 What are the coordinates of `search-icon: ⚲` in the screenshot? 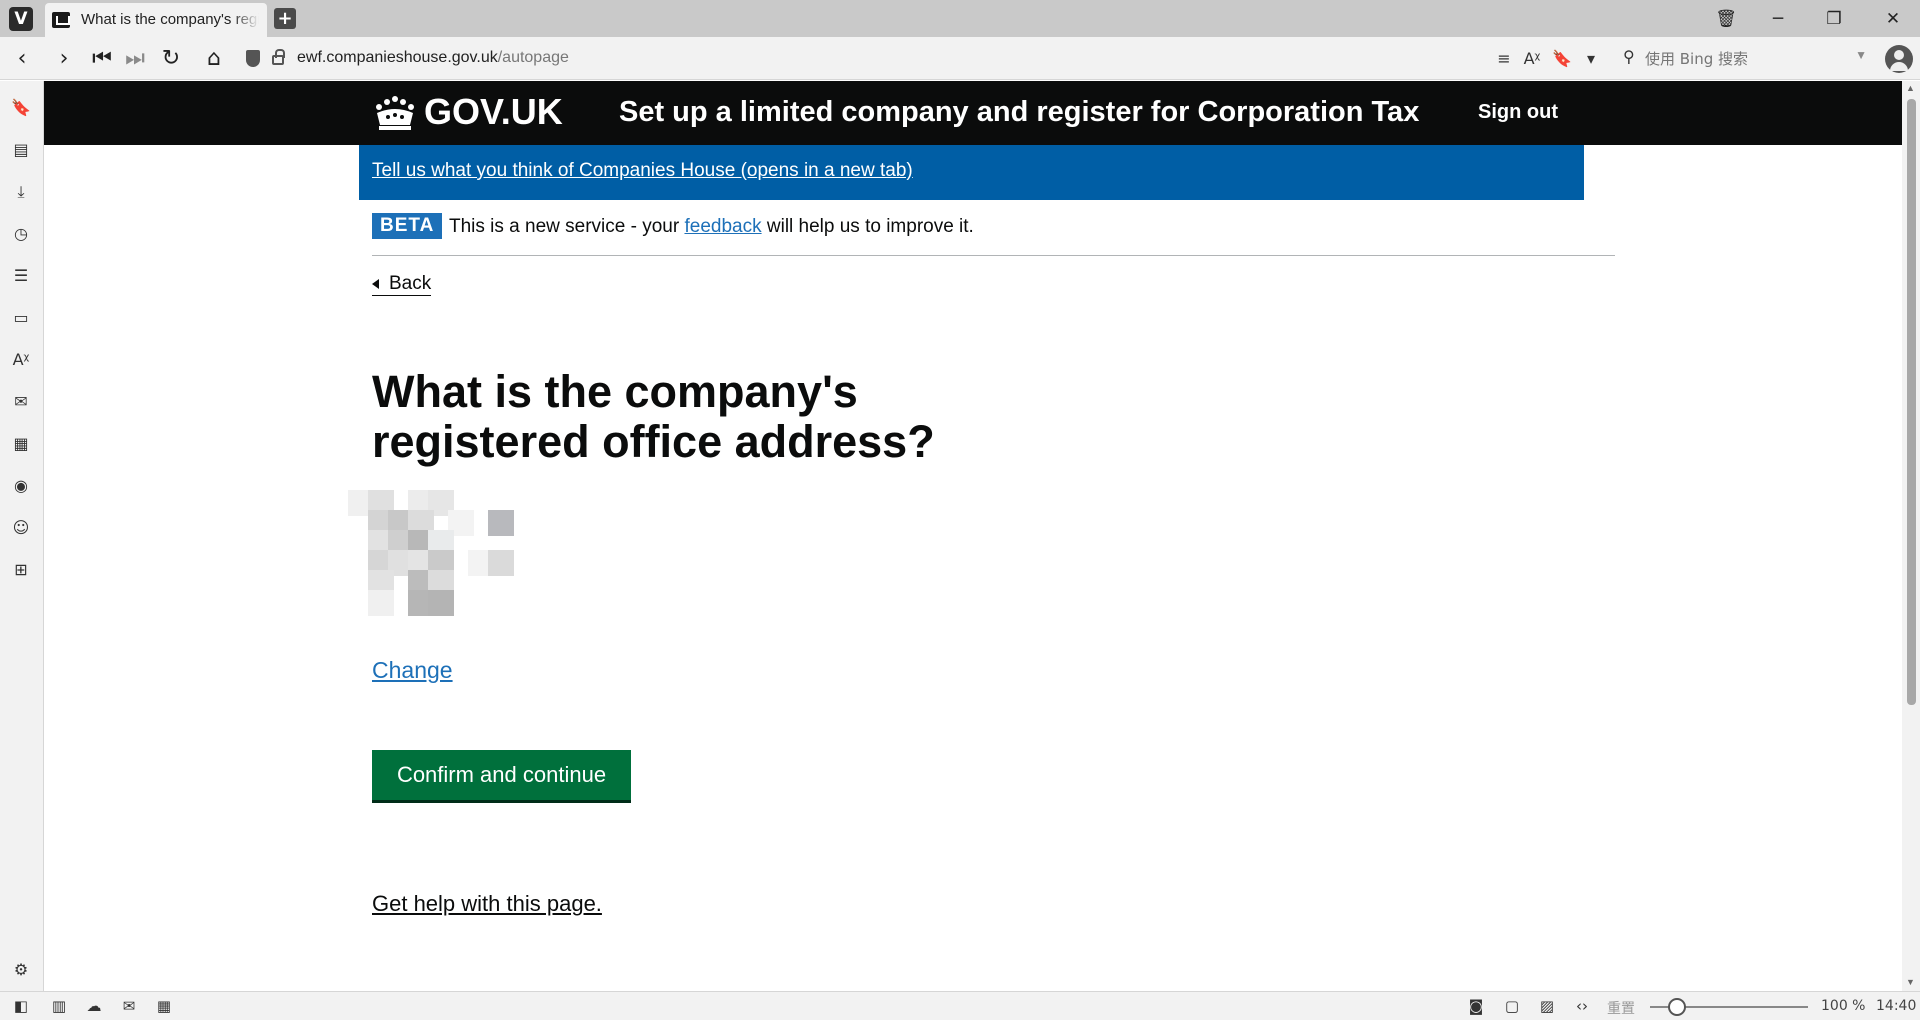 It's located at (1629, 56).